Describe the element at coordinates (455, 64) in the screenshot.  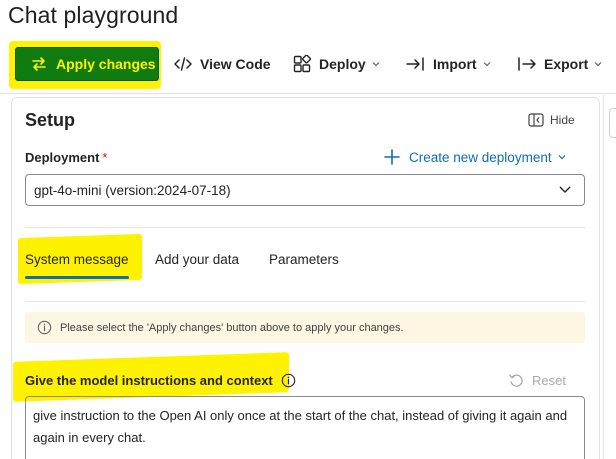
I see `import-label: Import` at that location.